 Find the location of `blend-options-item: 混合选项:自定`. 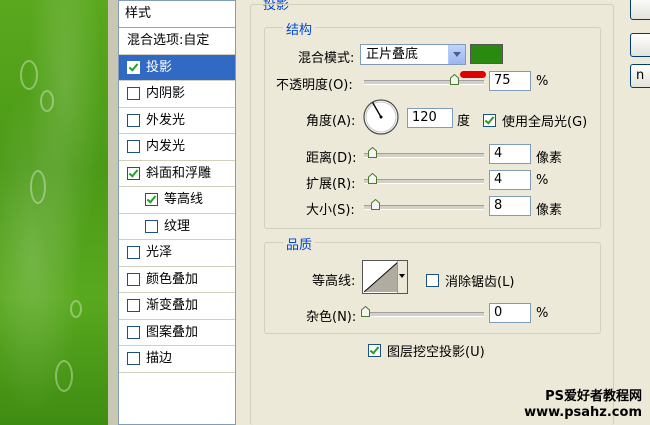

blend-options-item: 混合选项:自定 is located at coordinates (177, 41).